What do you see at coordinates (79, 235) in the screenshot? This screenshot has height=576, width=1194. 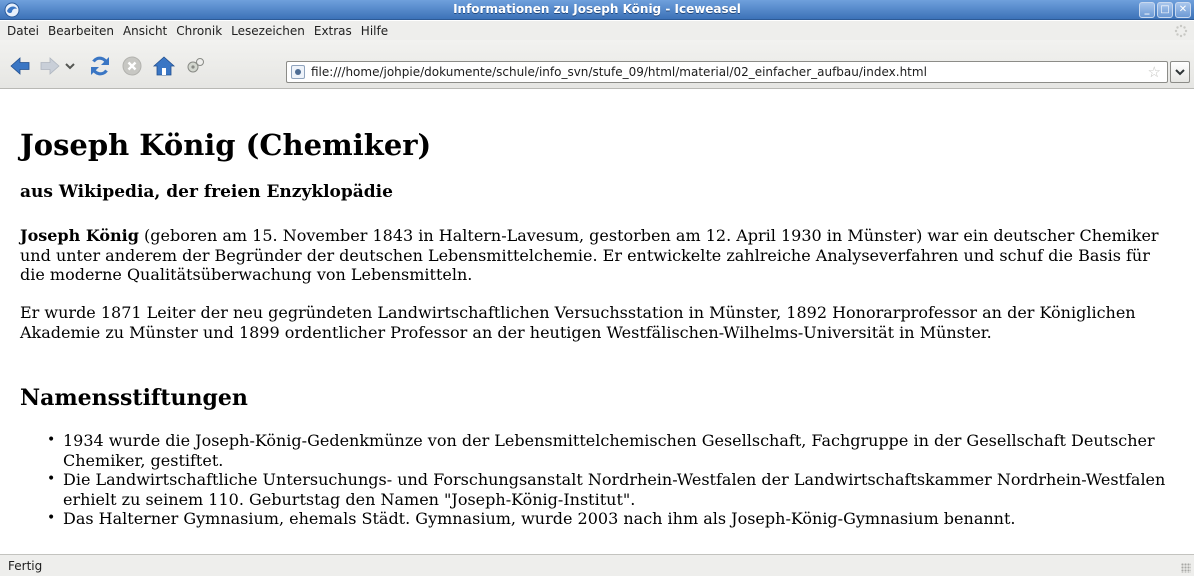 I see `person-name: Joseph König` at bounding box center [79, 235].